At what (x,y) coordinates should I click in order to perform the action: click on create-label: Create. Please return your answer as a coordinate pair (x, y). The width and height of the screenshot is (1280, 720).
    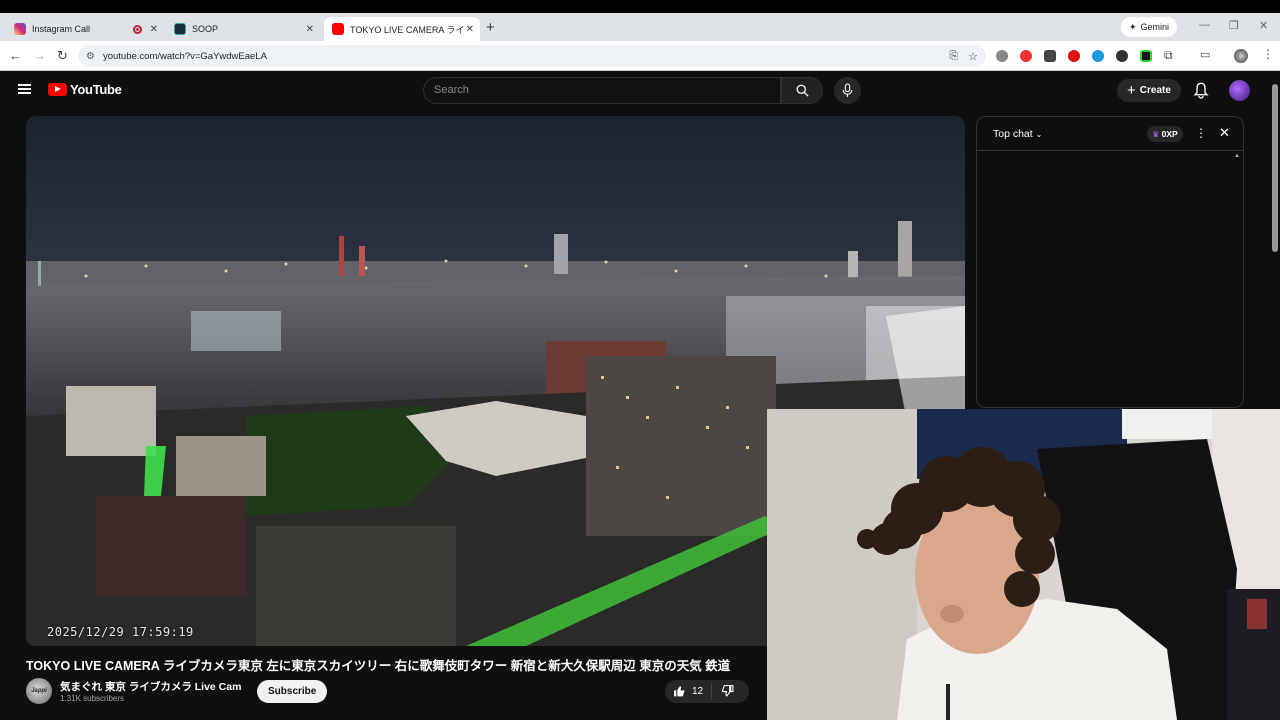
    Looking at the image, I should click on (1155, 90).